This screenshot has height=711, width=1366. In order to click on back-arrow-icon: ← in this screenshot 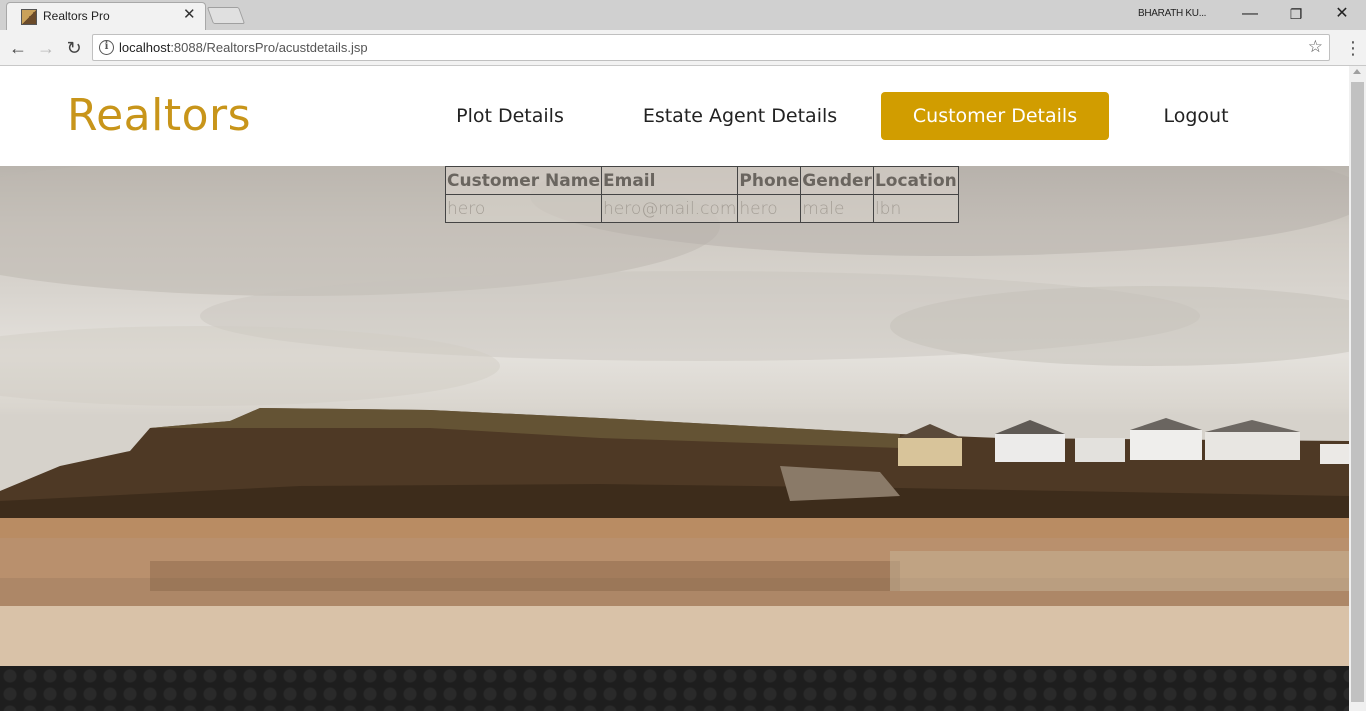, I will do `click(18, 48)`.